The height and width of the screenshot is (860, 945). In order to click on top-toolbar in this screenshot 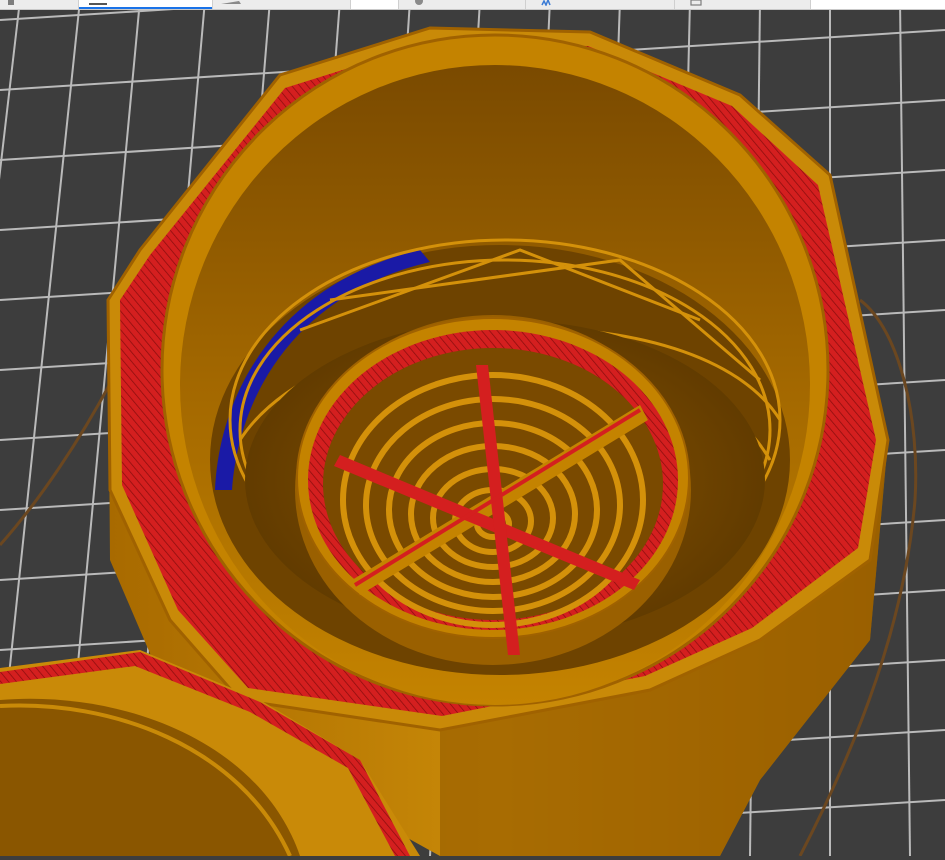, I will do `click(472, 5)`.